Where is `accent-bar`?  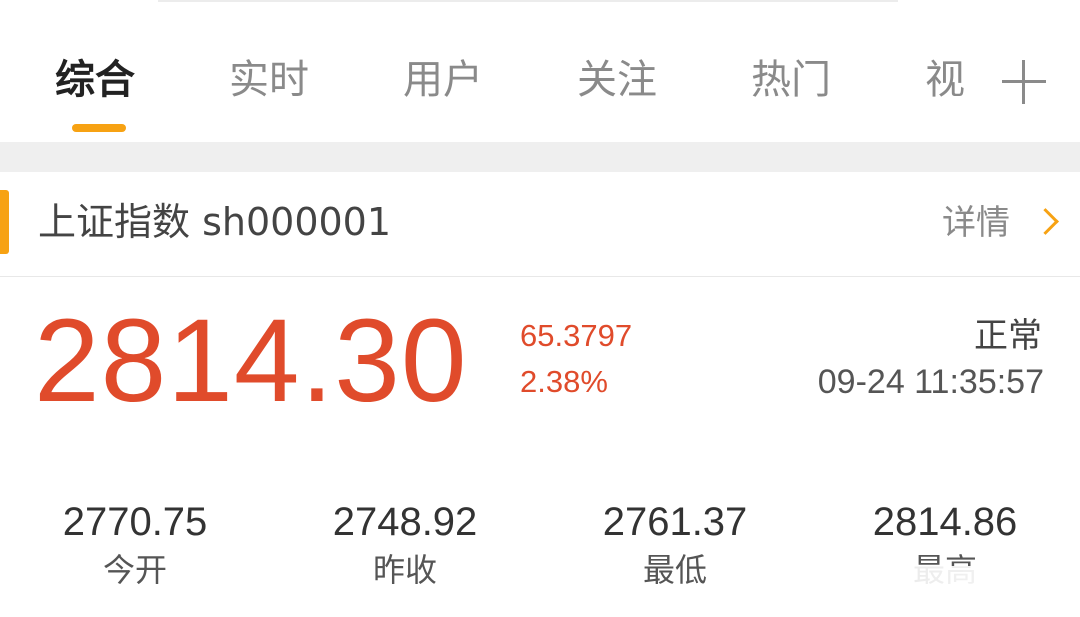
accent-bar is located at coordinates (4, 222).